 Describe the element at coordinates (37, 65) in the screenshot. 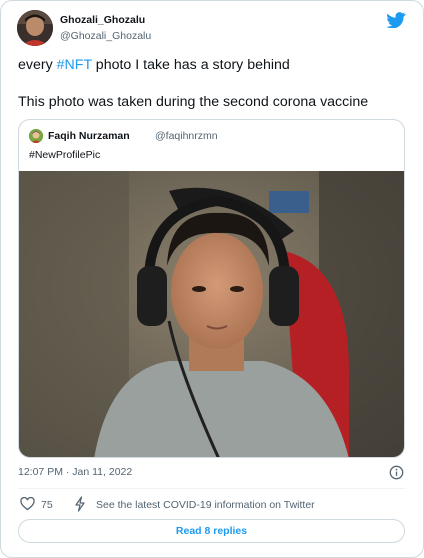

I see `tweet-text-before: every` at that location.